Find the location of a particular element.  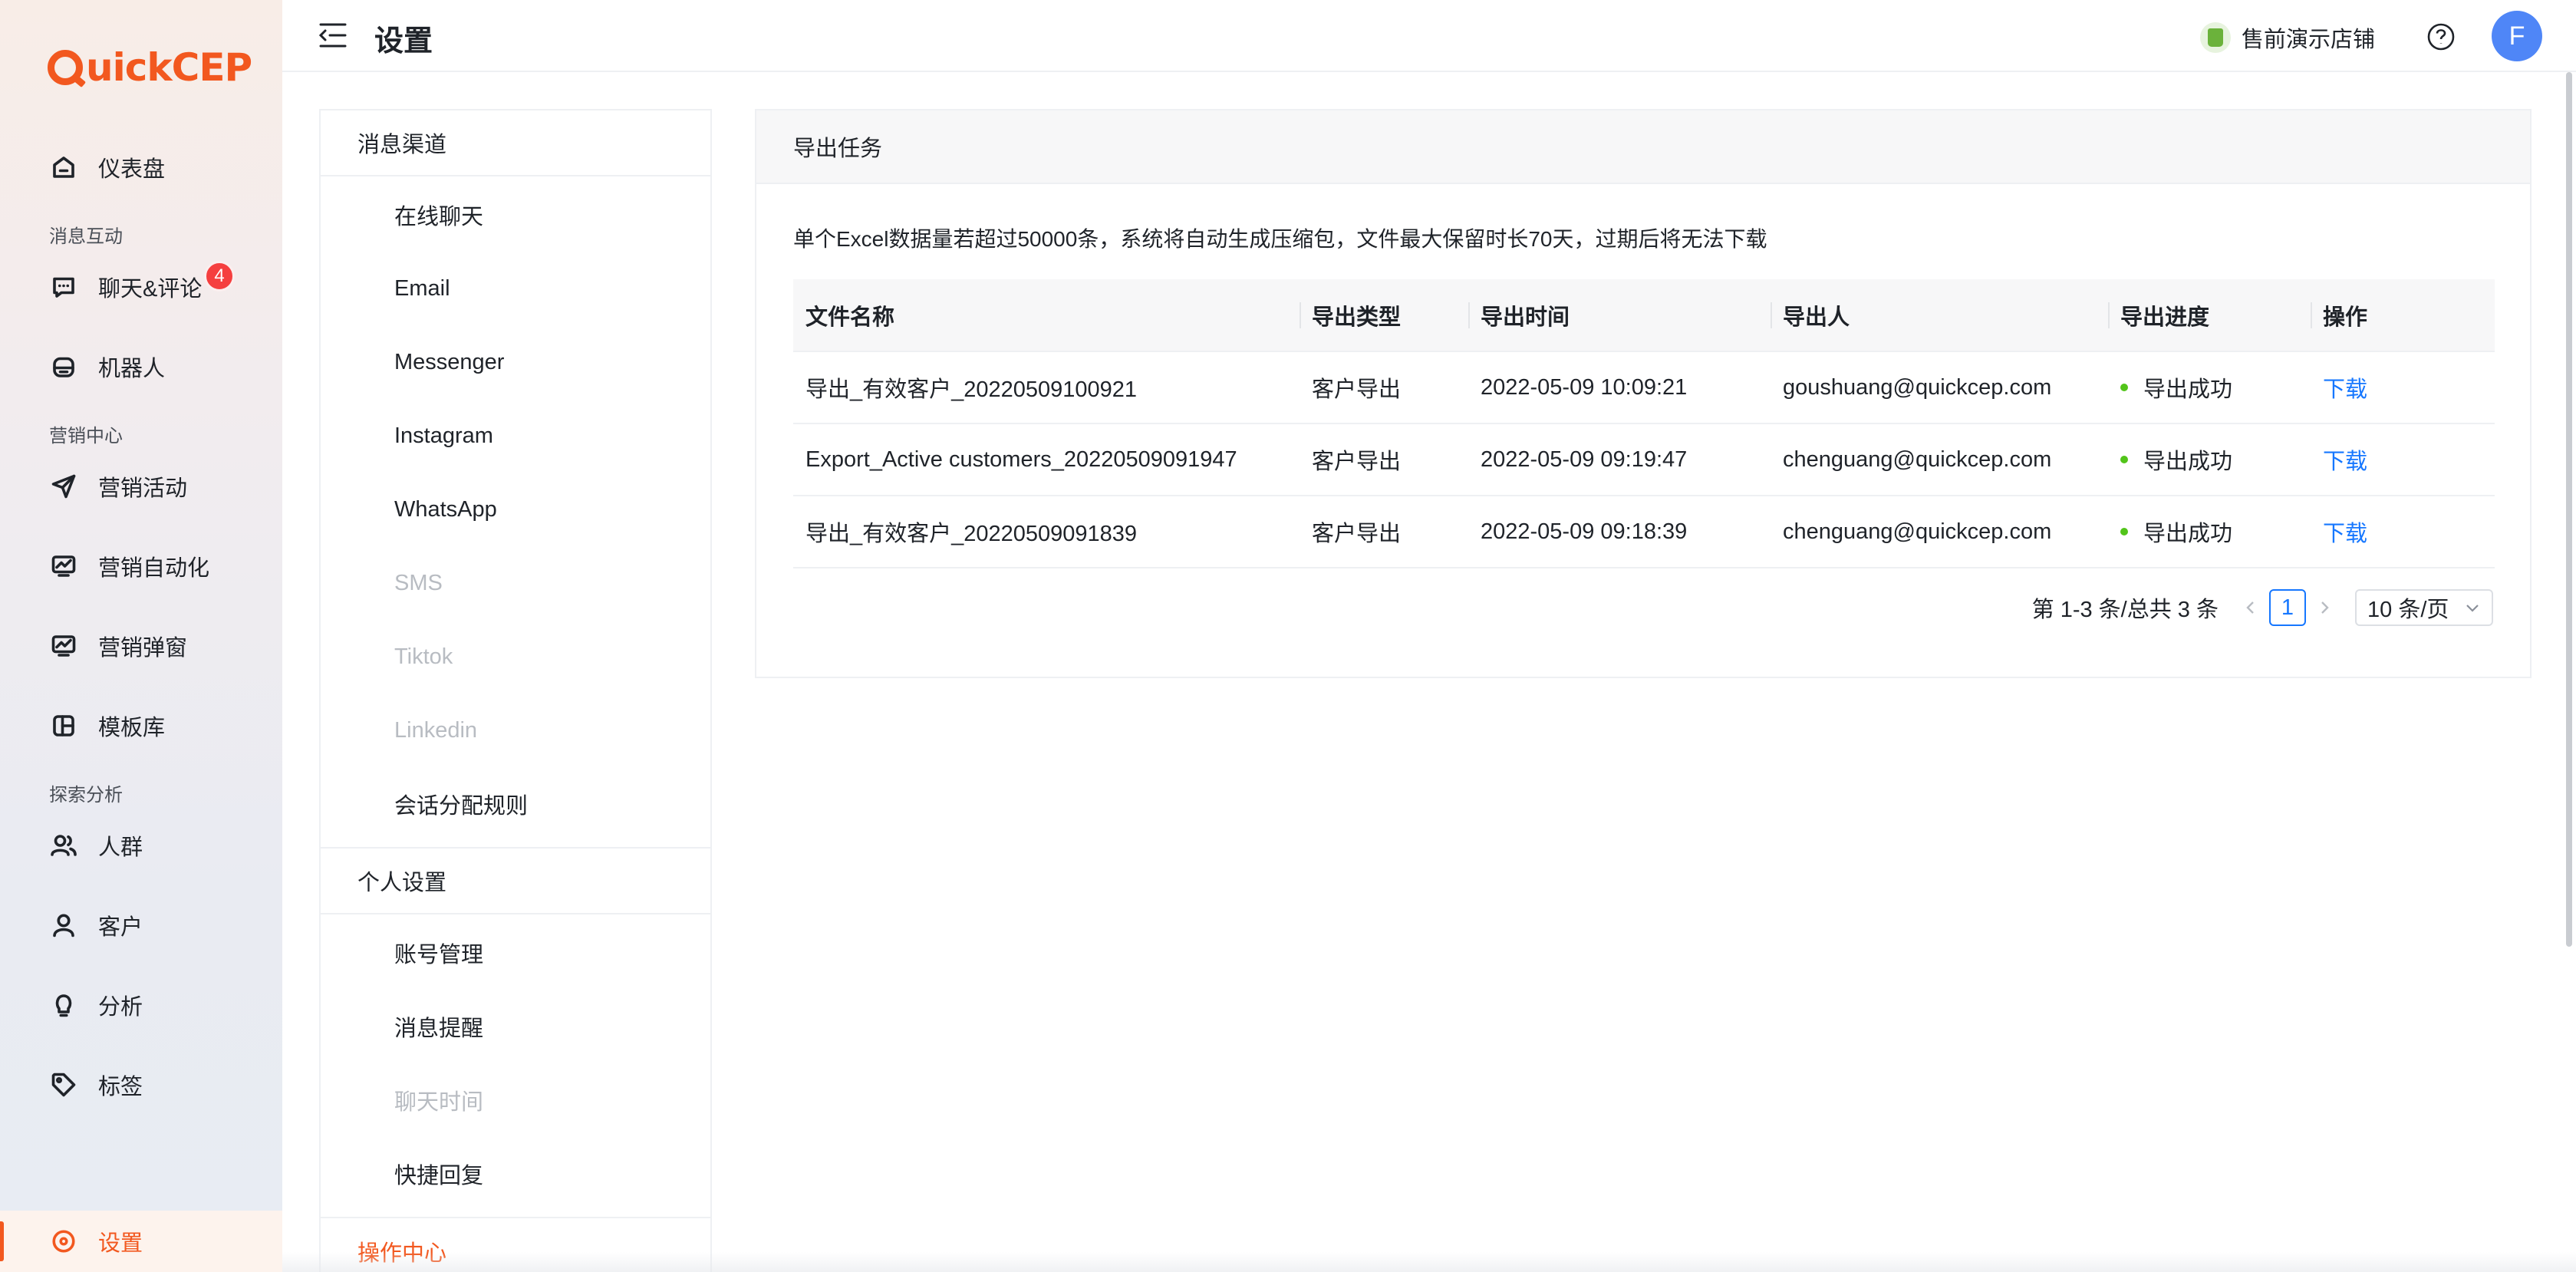

nav-popups: 营销弹窗 is located at coordinates (141, 646).